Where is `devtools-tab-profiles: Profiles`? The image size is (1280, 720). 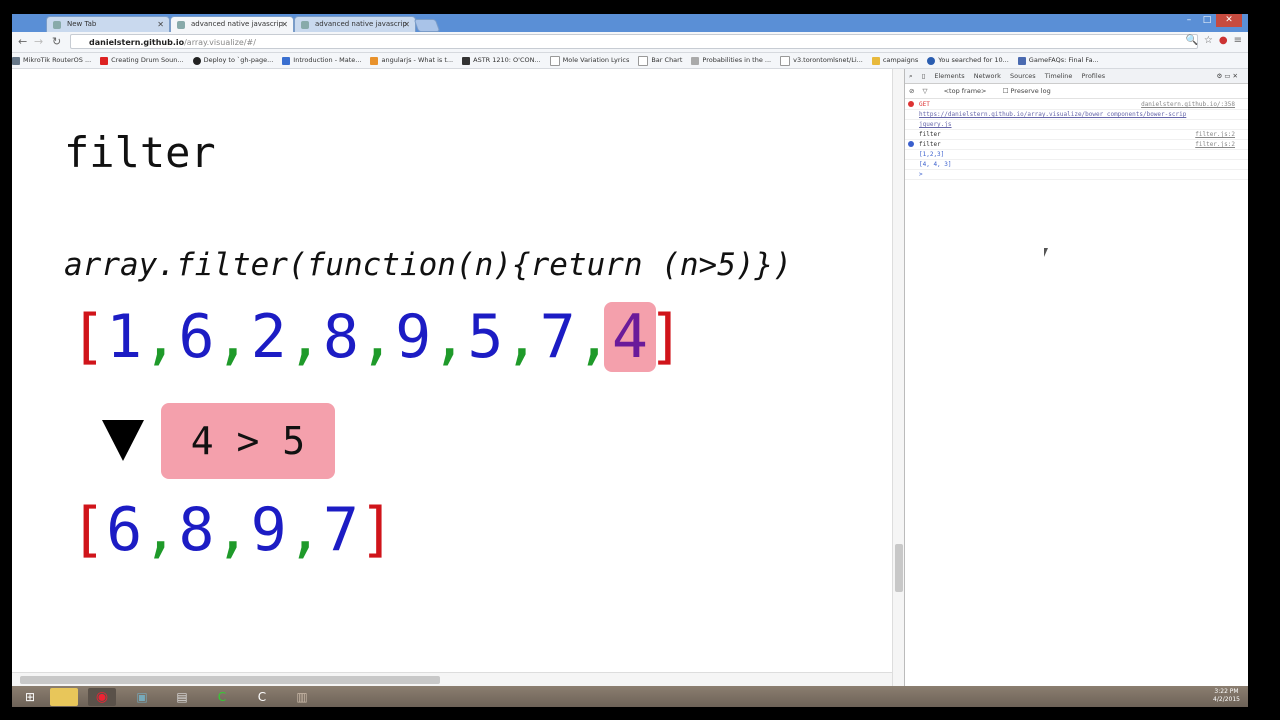
devtools-tab-profiles: Profiles is located at coordinates (1094, 76).